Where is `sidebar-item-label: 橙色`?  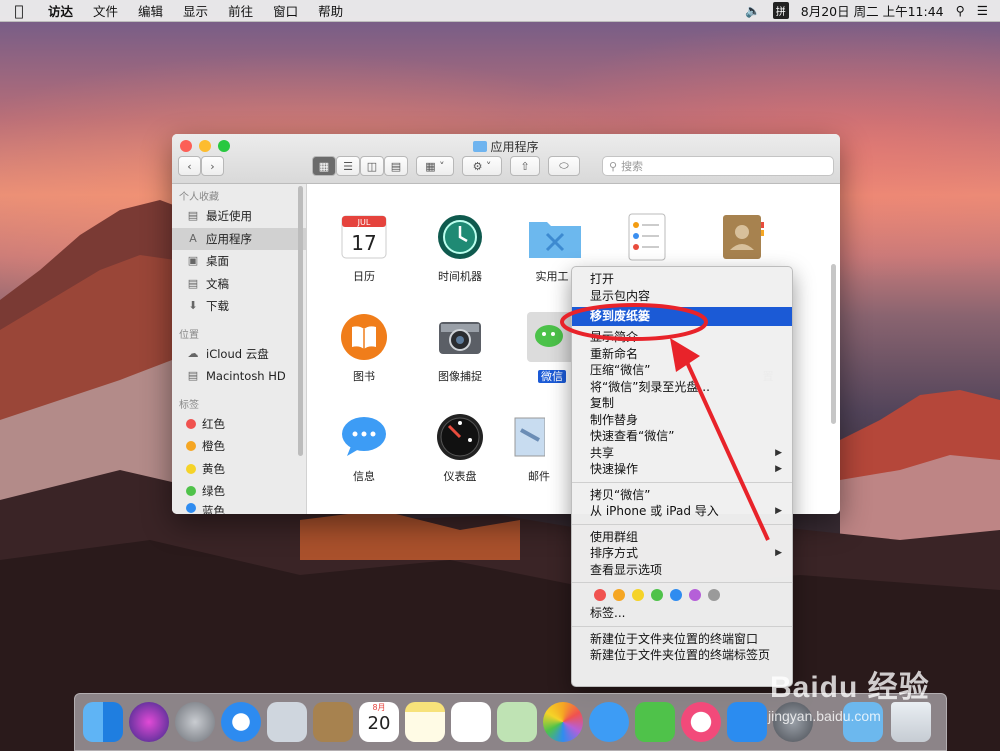
sidebar-item-label: 橙色 is located at coordinates (213, 446).